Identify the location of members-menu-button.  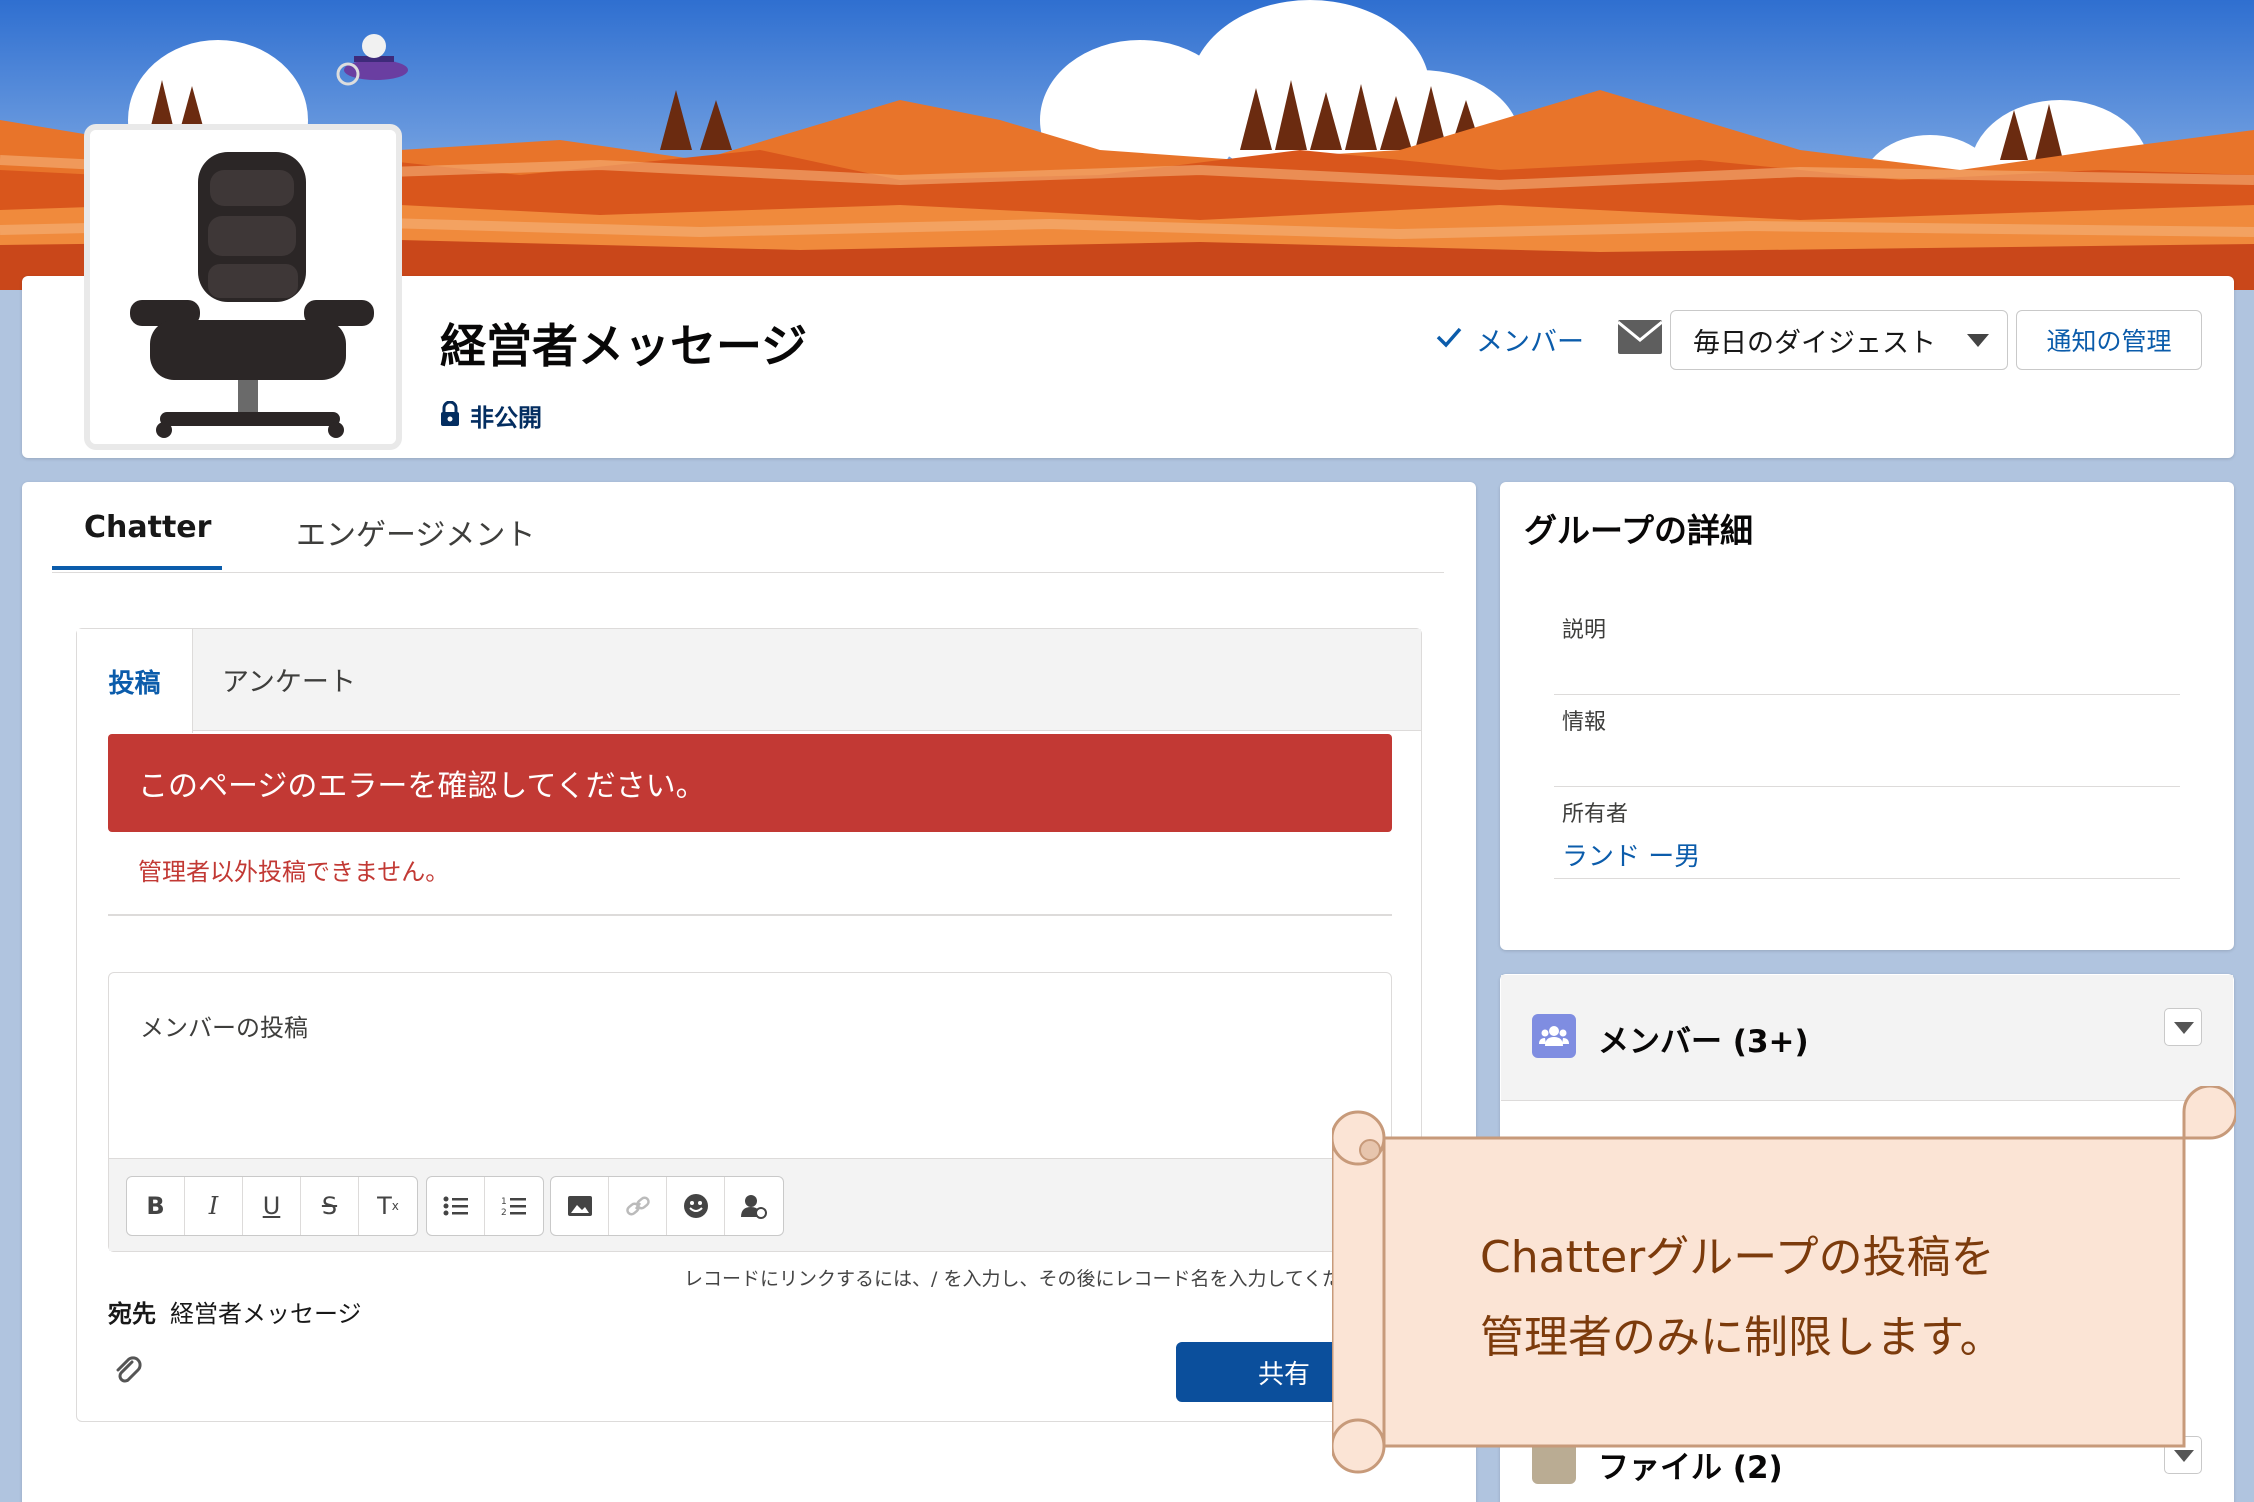
(2183, 1027).